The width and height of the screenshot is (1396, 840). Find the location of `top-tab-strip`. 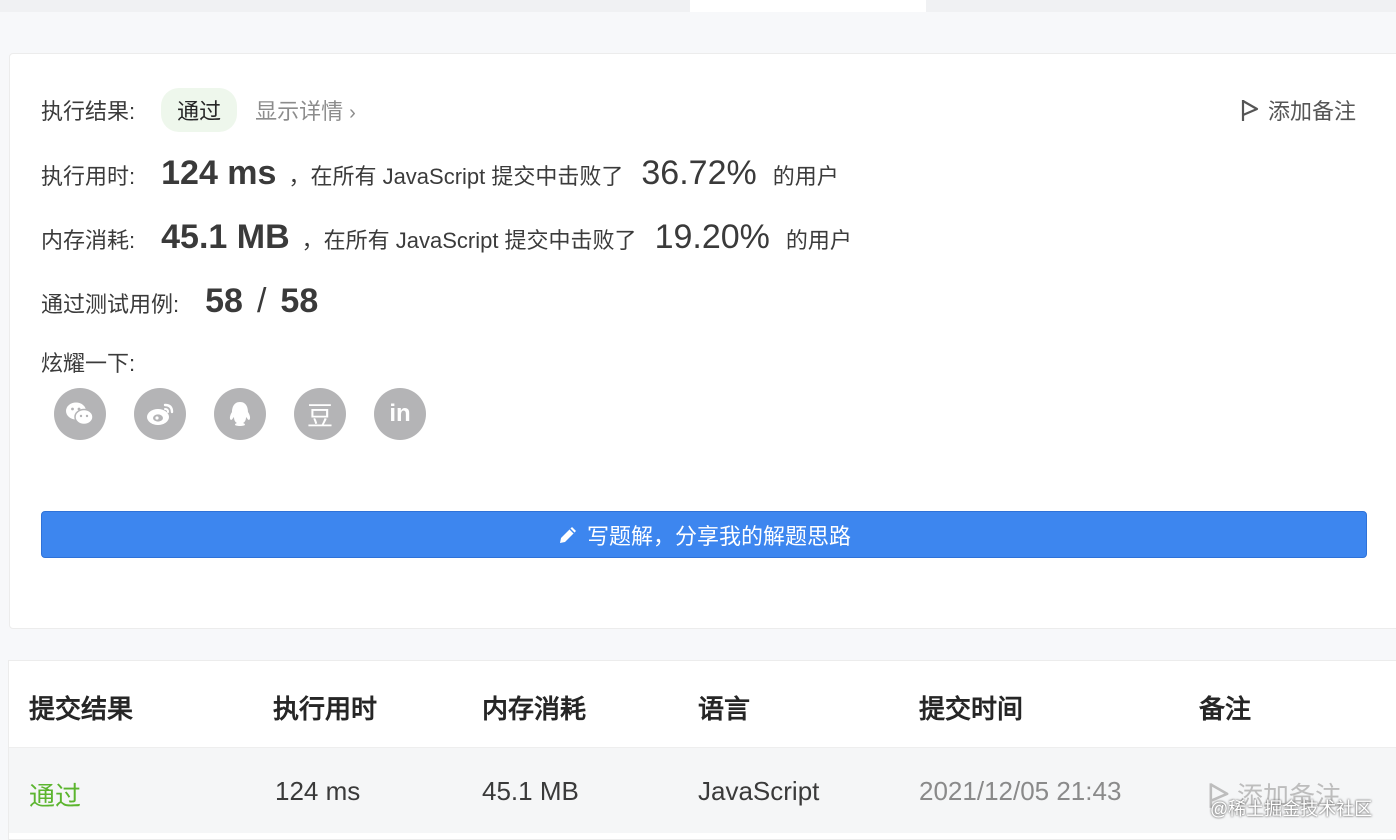

top-tab-strip is located at coordinates (698, 6).